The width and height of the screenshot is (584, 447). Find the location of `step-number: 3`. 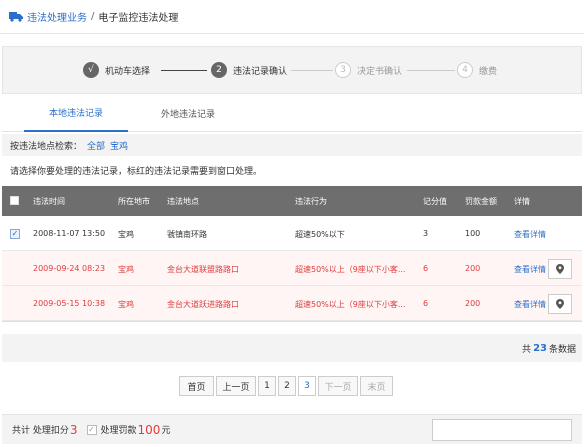

step-number: 3 is located at coordinates (343, 70).